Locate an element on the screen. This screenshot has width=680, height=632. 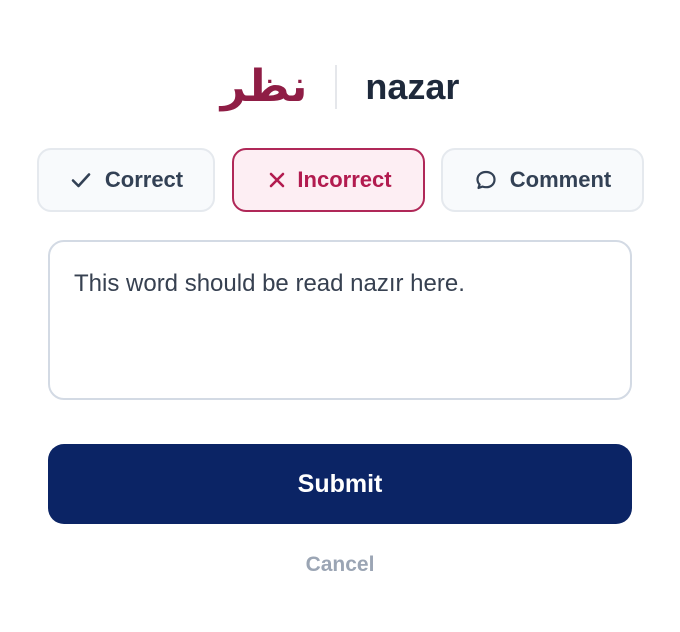
comment-text: This word should be read nazır here. is located at coordinates (269, 283).